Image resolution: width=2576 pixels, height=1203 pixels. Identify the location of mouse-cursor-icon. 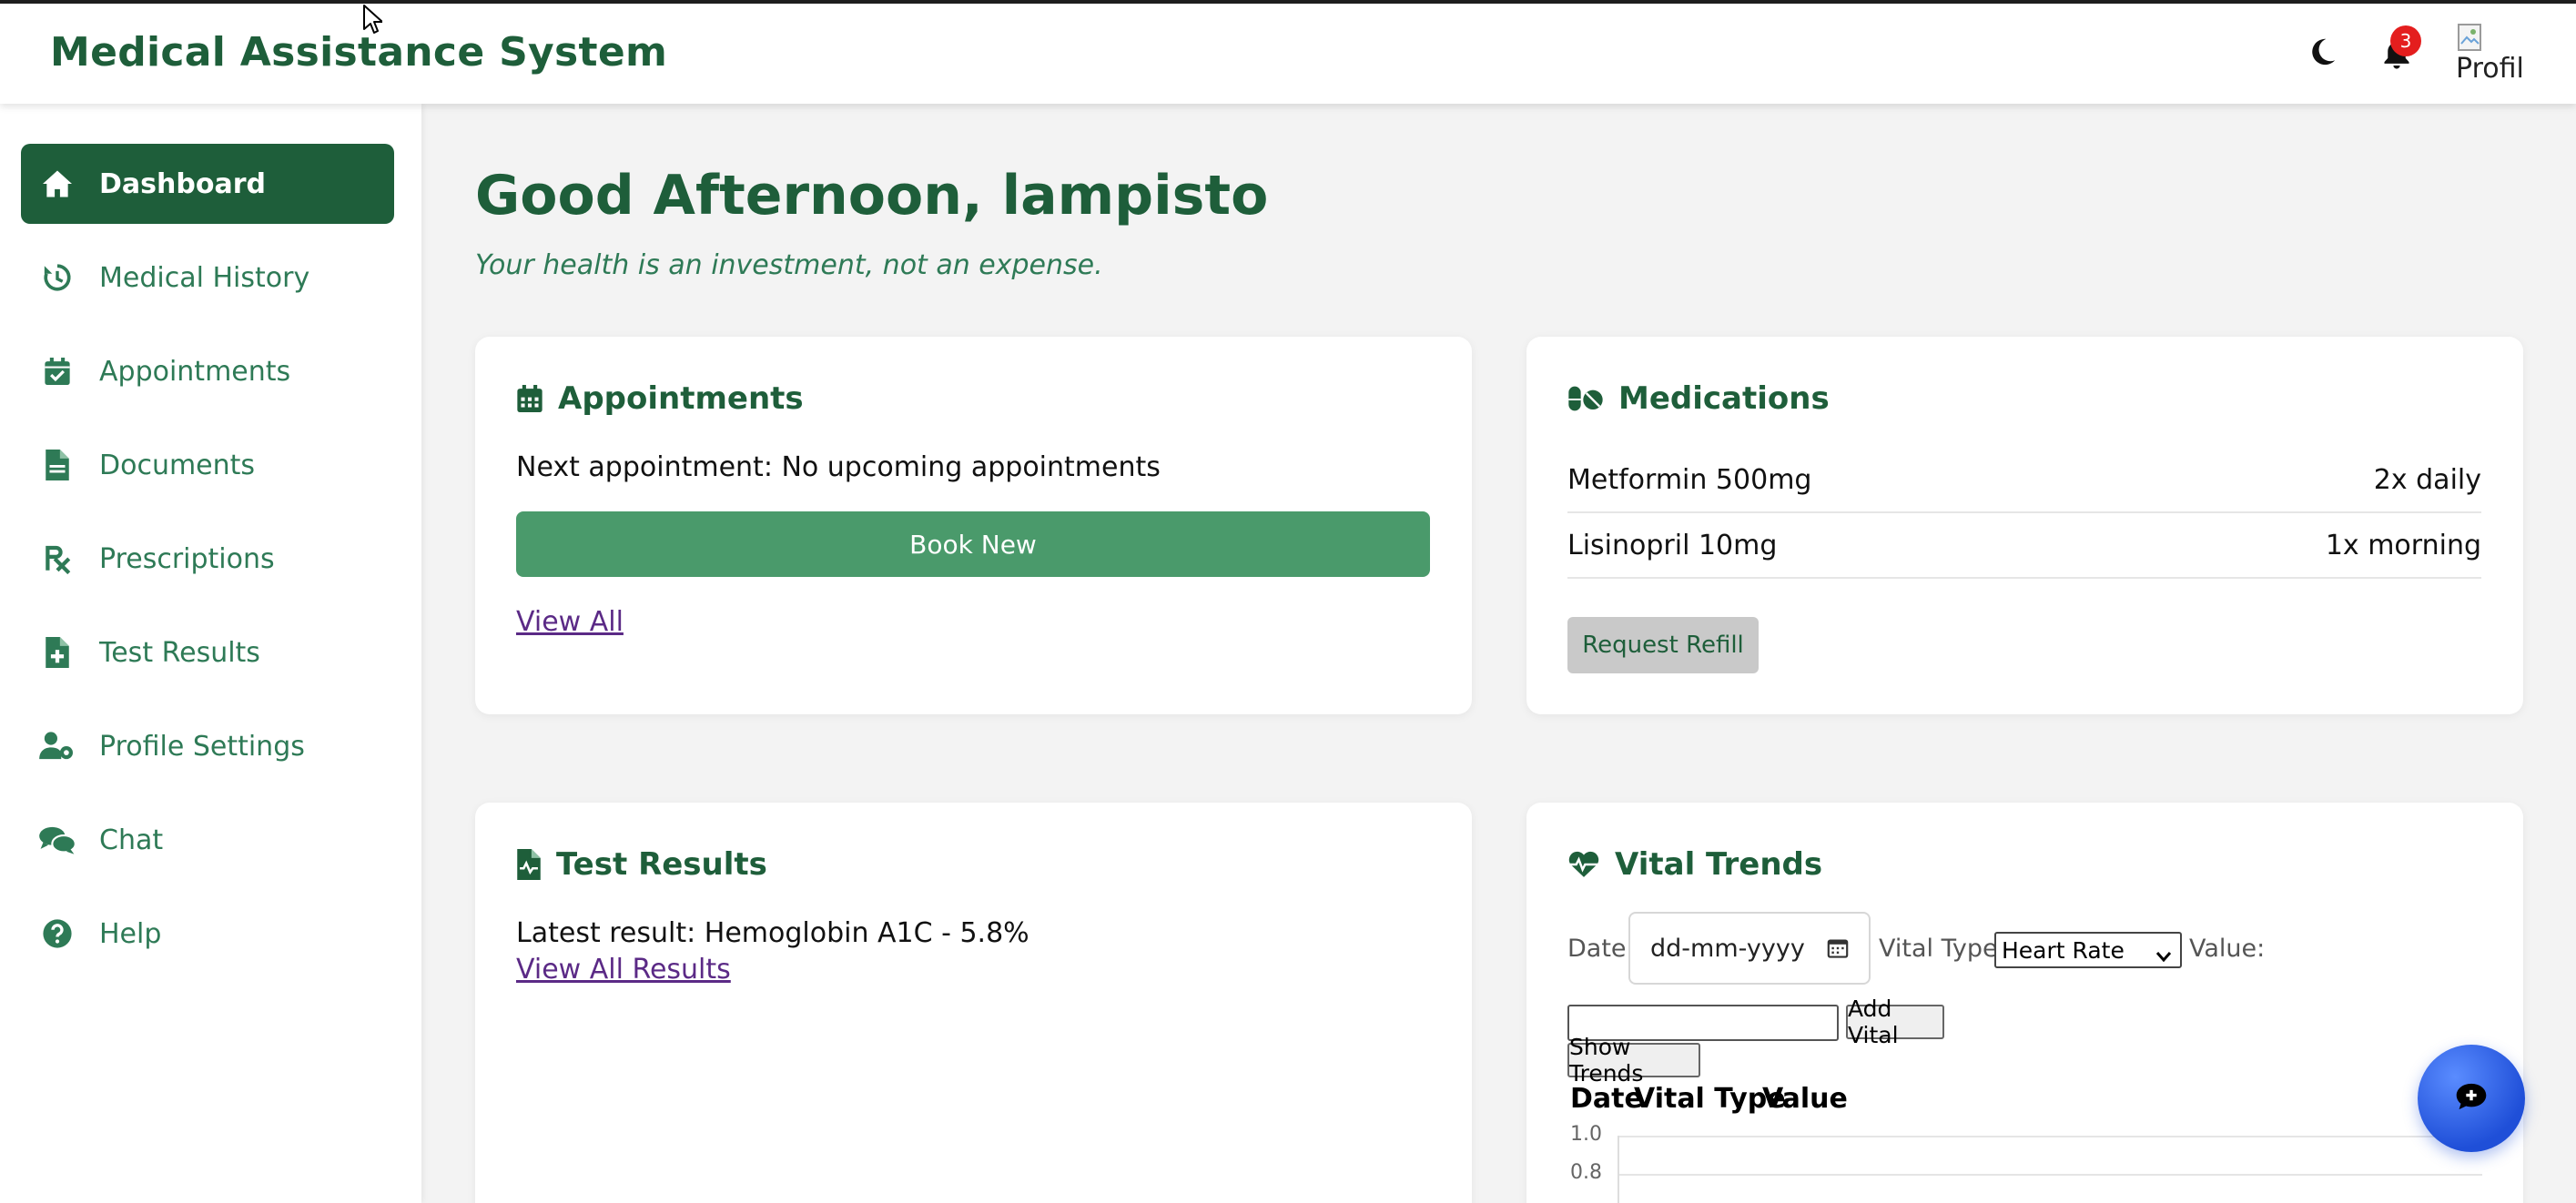
(372, 21).